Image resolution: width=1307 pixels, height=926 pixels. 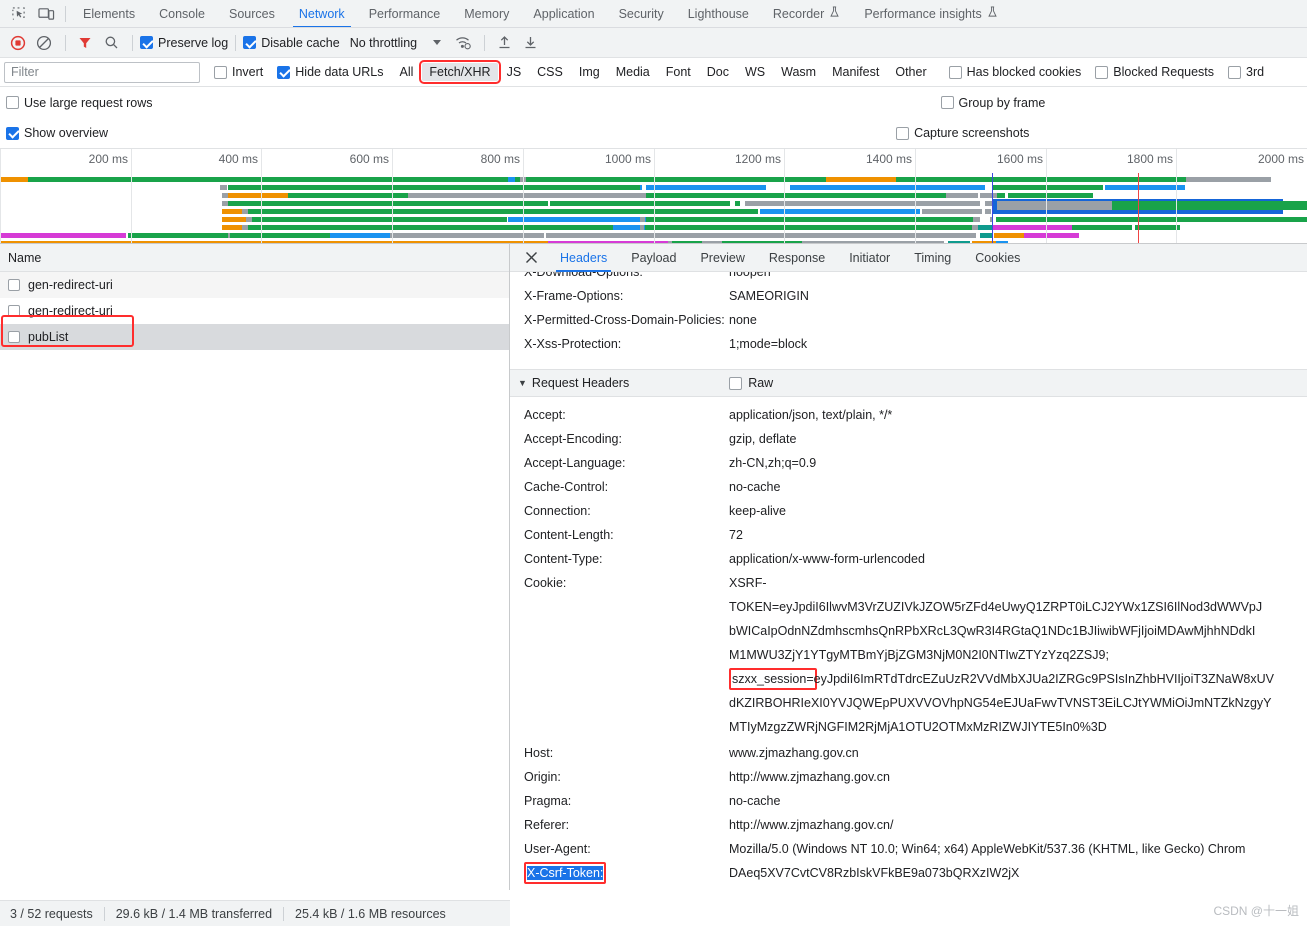 What do you see at coordinates (1154, 72) in the screenshot?
I see `blocked-requests-checkbox: Blocked Requests` at bounding box center [1154, 72].